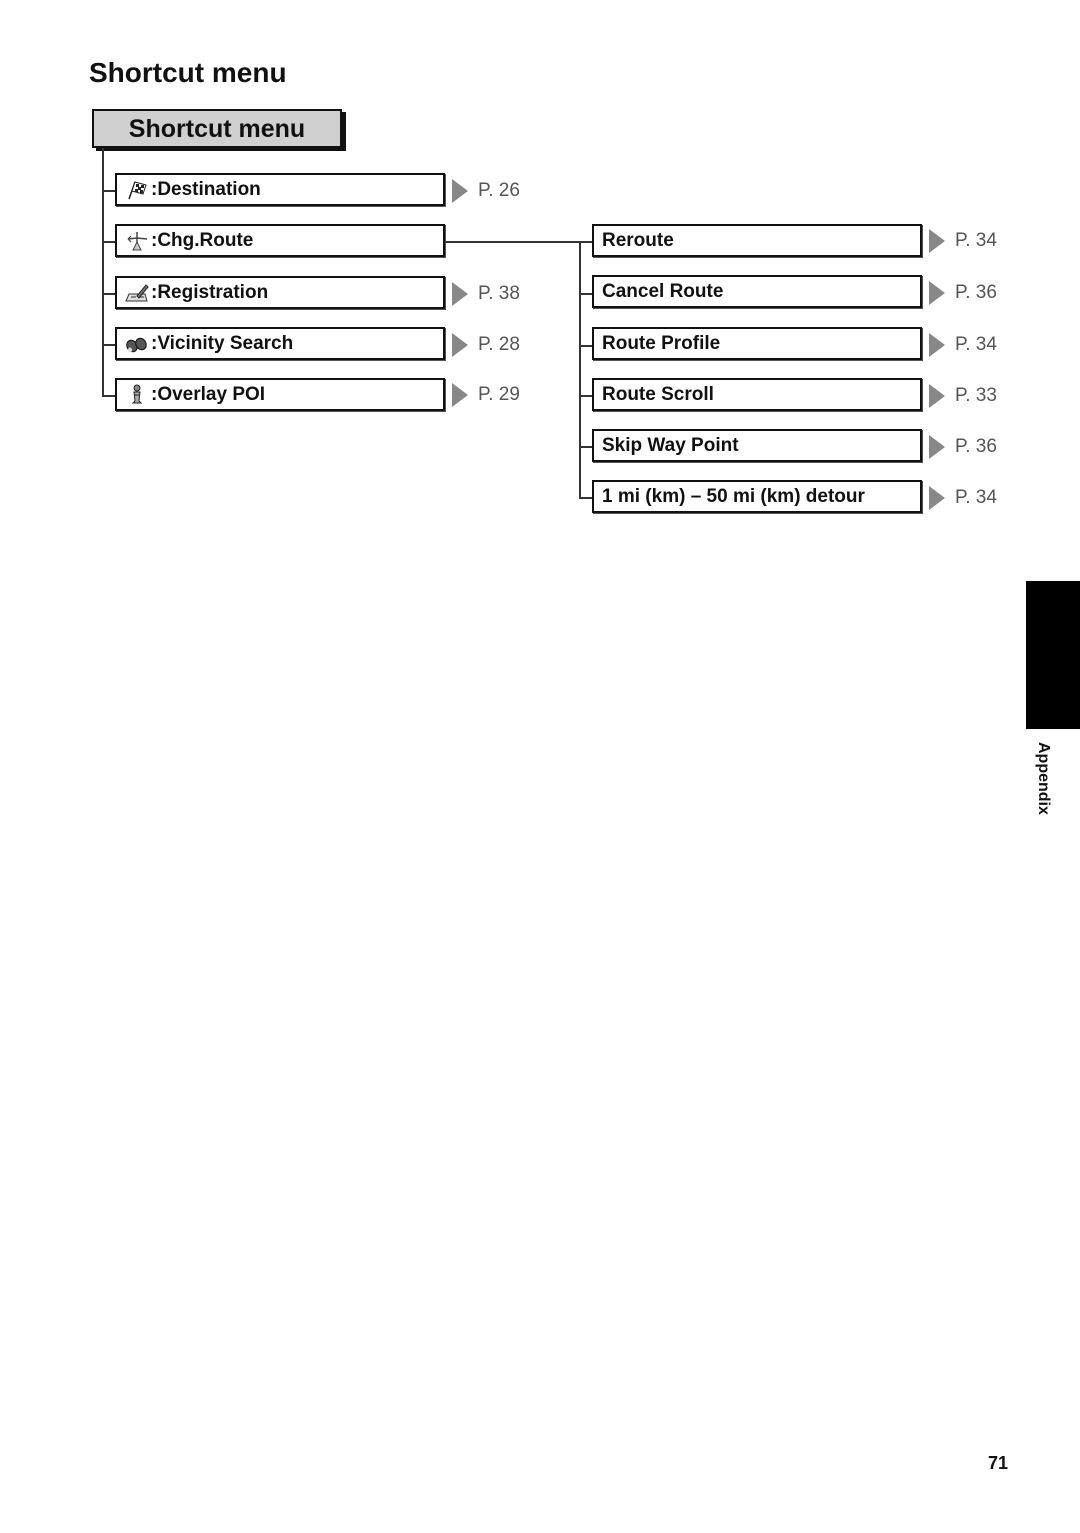  Describe the element at coordinates (137, 292) in the screenshot. I see `registration-book-icon` at that location.